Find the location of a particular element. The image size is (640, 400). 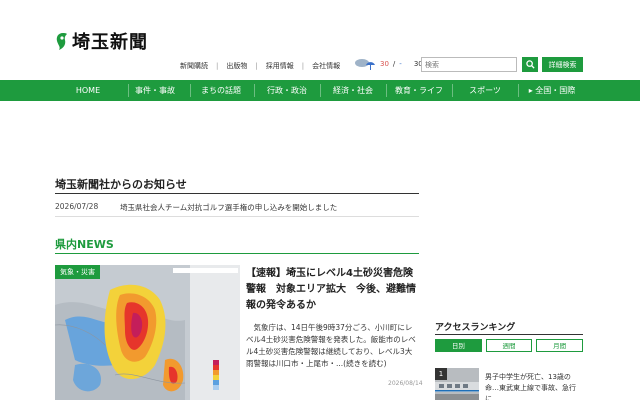

search-input is located at coordinates (469, 64).